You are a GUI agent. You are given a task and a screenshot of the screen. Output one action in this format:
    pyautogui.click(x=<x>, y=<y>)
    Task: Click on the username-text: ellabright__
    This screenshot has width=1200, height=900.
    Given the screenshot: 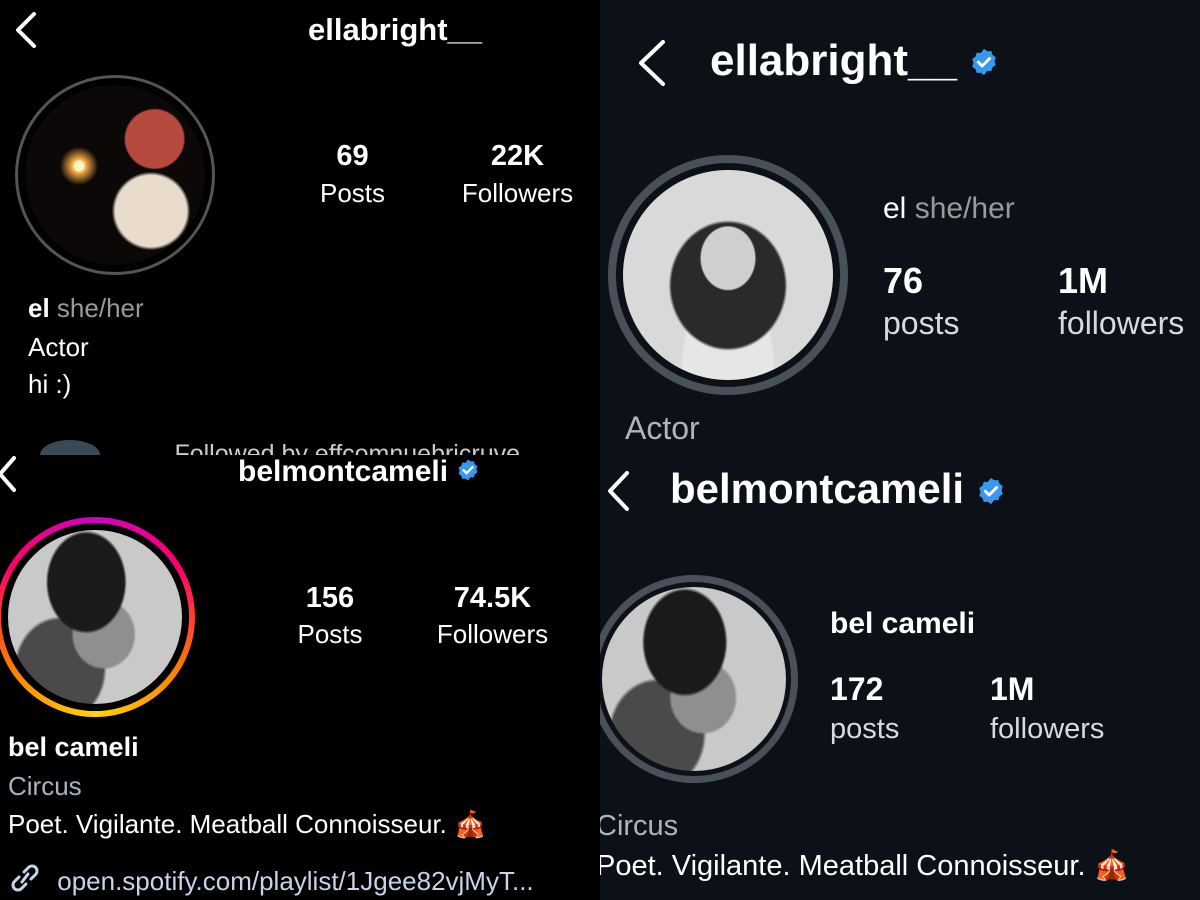 What is the action you would take?
    pyautogui.click(x=833, y=60)
    